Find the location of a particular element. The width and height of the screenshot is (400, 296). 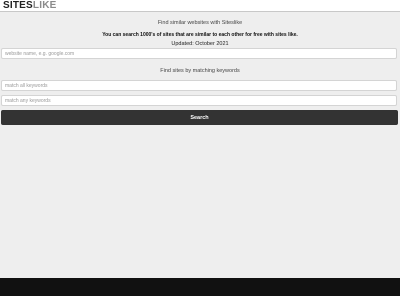

site-logo: SITESLIKE is located at coordinates (30, 5).